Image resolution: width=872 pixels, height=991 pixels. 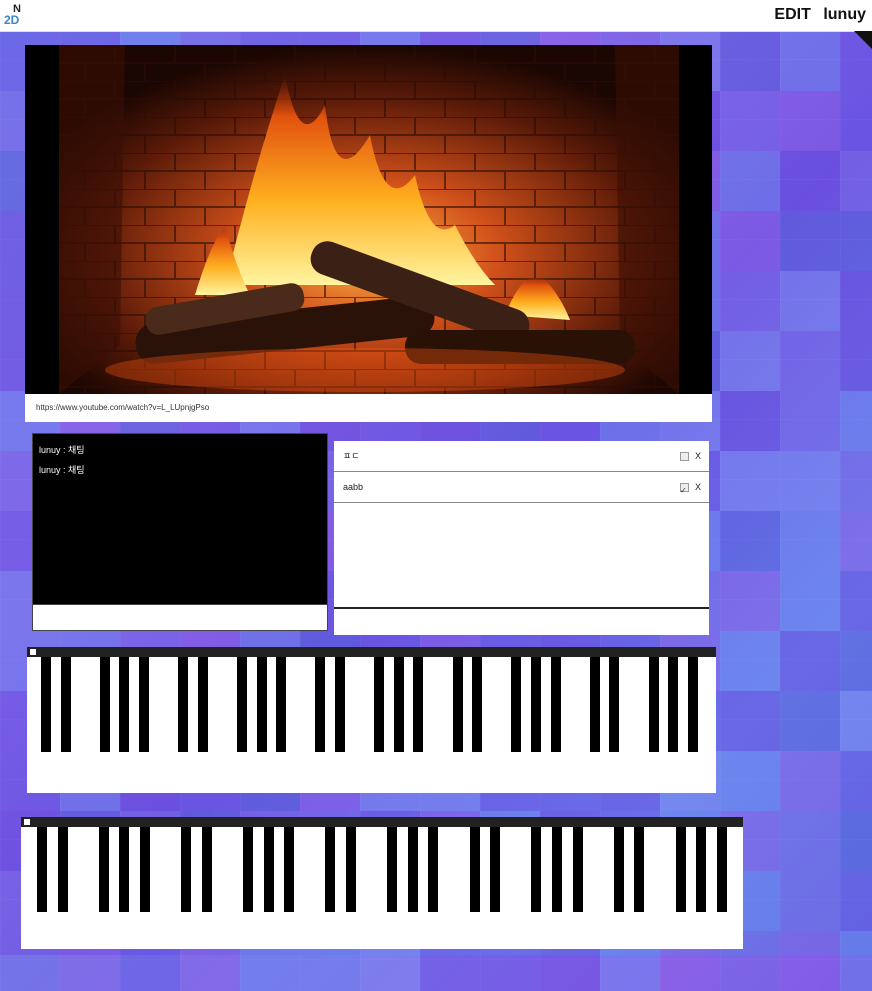 What do you see at coordinates (844, 14) in the screenshot?
I see `username-label: lunuy` at bounding box center [844, 14].